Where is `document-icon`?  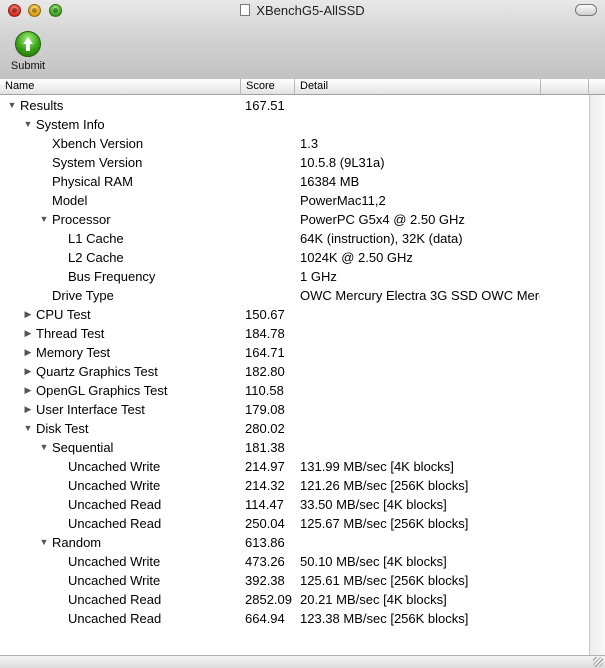
document-icon is located at coordinates (245, 10).